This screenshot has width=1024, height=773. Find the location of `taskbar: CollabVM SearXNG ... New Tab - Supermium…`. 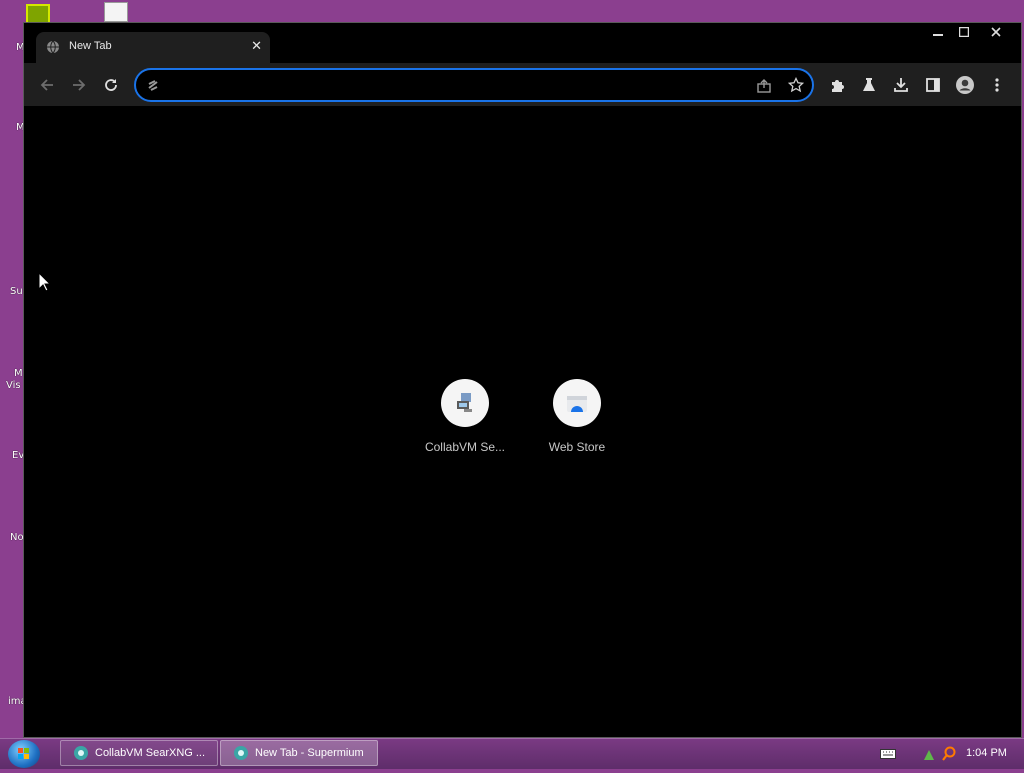

taskbar: CollabVM SearXNG ... New Tab - Supermium… is located at coordinates (512, 753).